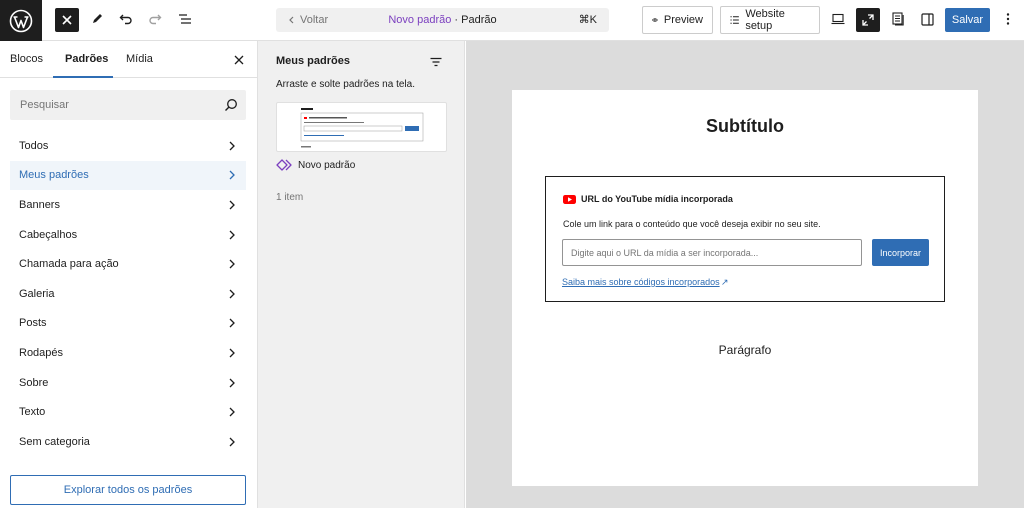  I want to click on search-placeholder: Pesquisar, so click(44, 105).